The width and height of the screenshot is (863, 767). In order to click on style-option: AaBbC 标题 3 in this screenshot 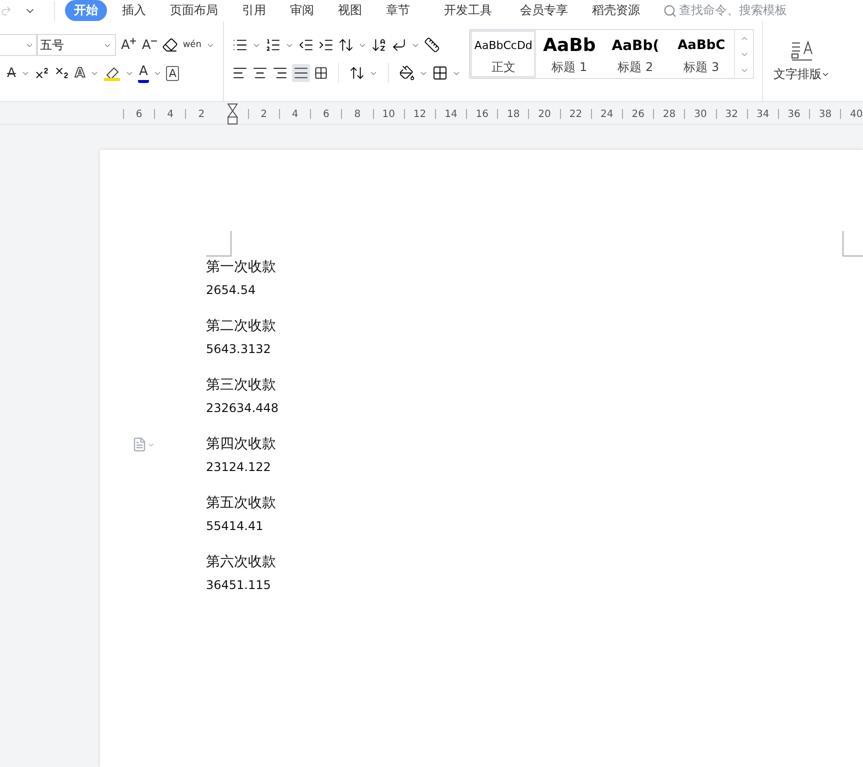, I will do `click(701, 54)`.